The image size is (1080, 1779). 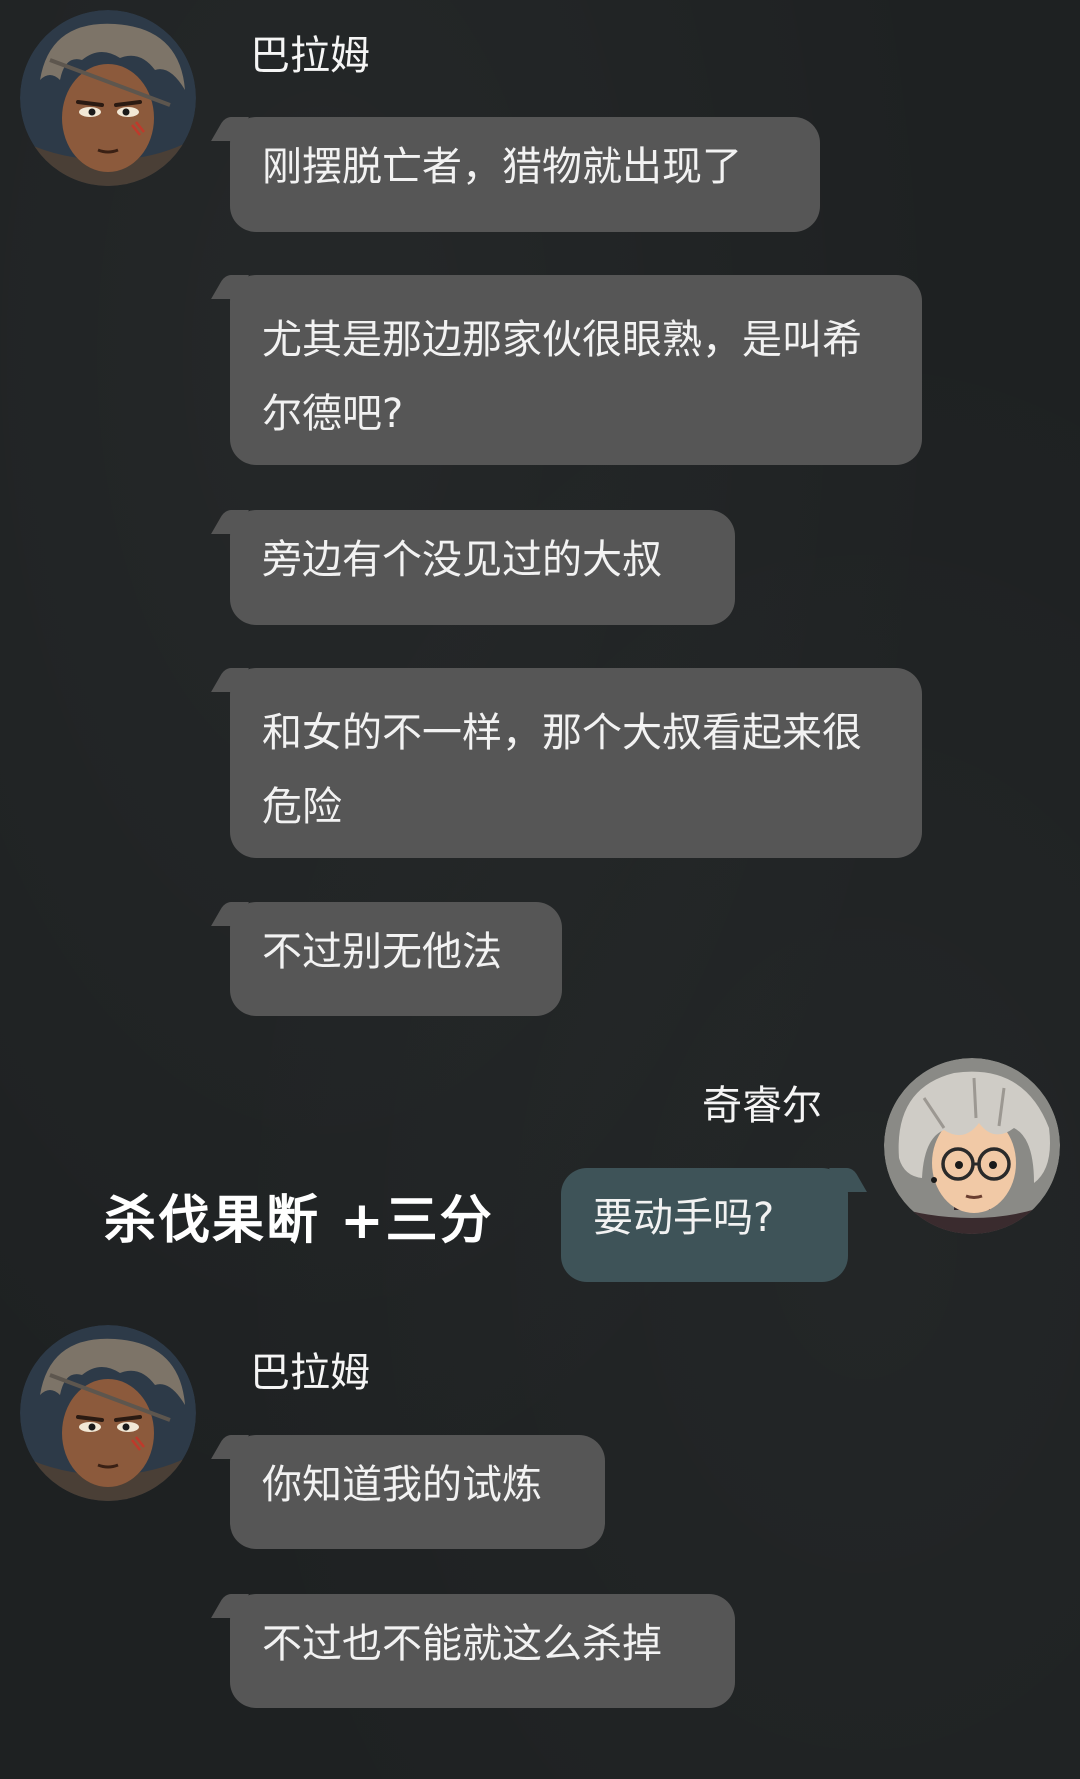 What do you see at coordinates (762, 1106) in the screenshot?
I see `sender-name-player: 奇睿尔` at bounding box center [762, 1106].